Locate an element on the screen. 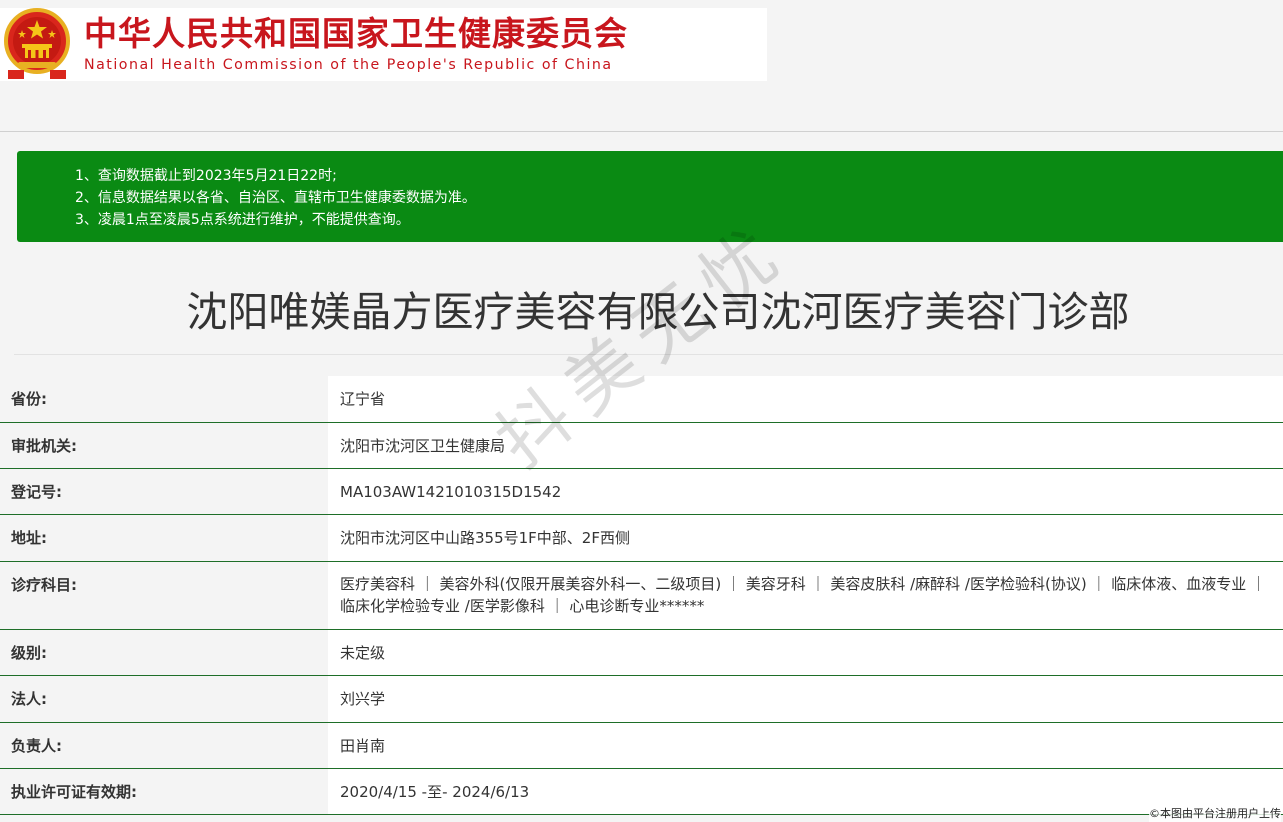  notice-line-1: 1、查询数据截止到2023年5月21日22时; is located at coordinates (206, 176).